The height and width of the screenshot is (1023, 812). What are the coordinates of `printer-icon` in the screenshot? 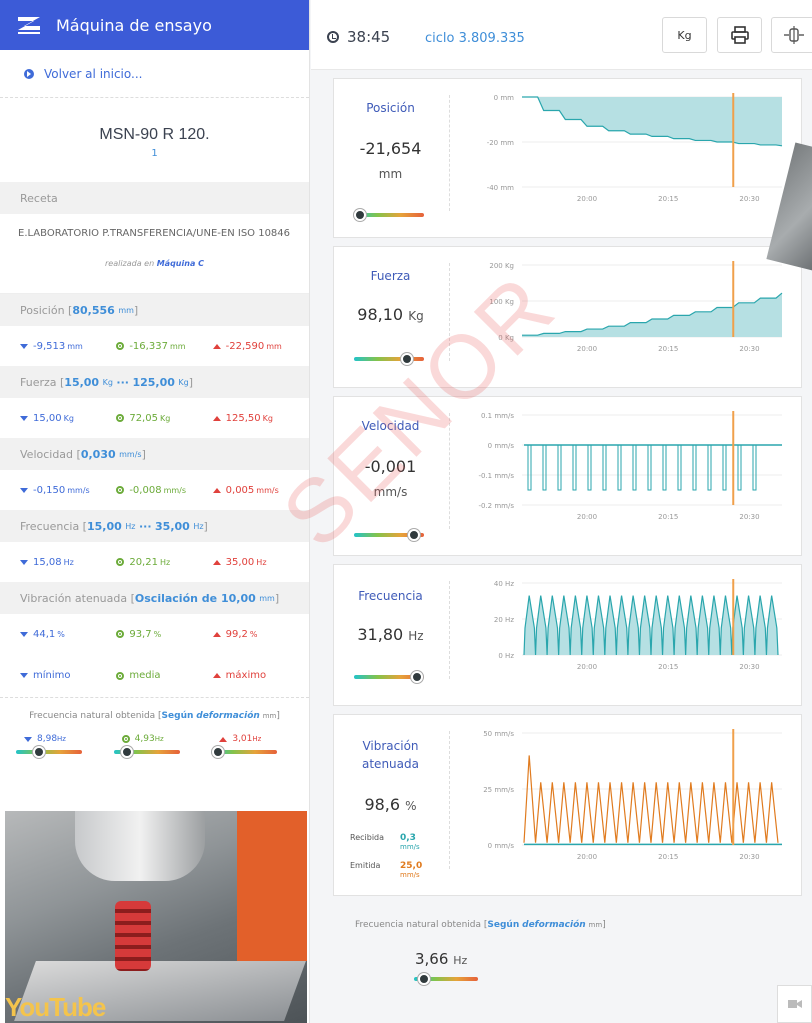 It's located at (739, 35).